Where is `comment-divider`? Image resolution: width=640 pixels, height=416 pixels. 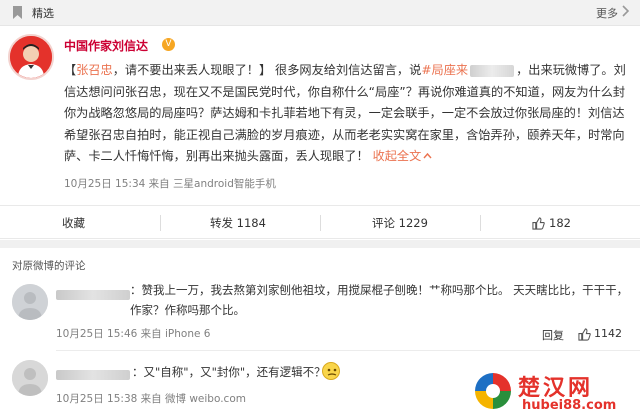 comment-divider is located at coordinates (348, 350).